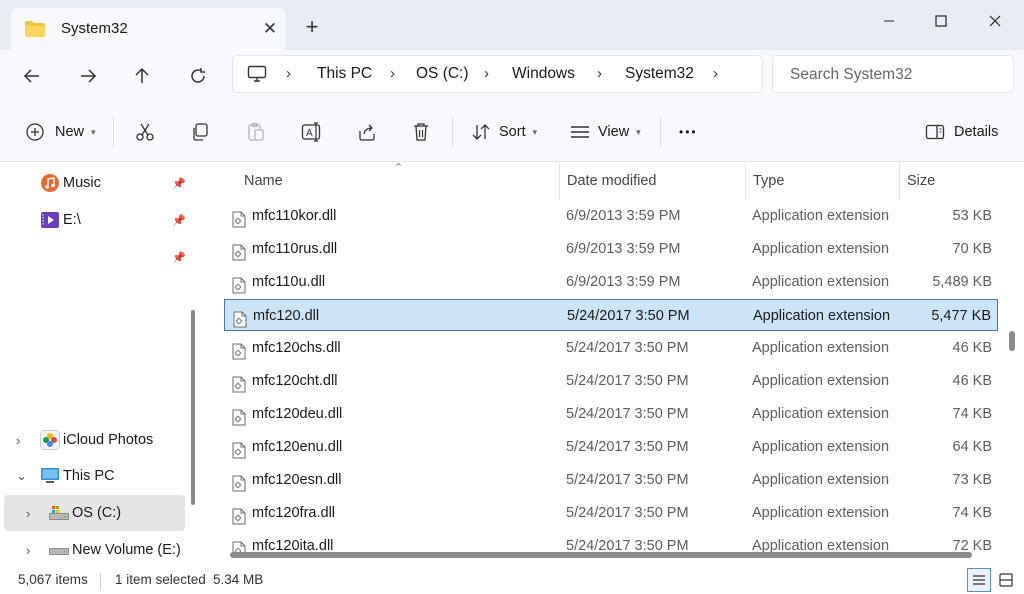  What do you see at coordinates (941, 21) in the screenshot?
I see `maximize-button` at bounding box center [941, 21].